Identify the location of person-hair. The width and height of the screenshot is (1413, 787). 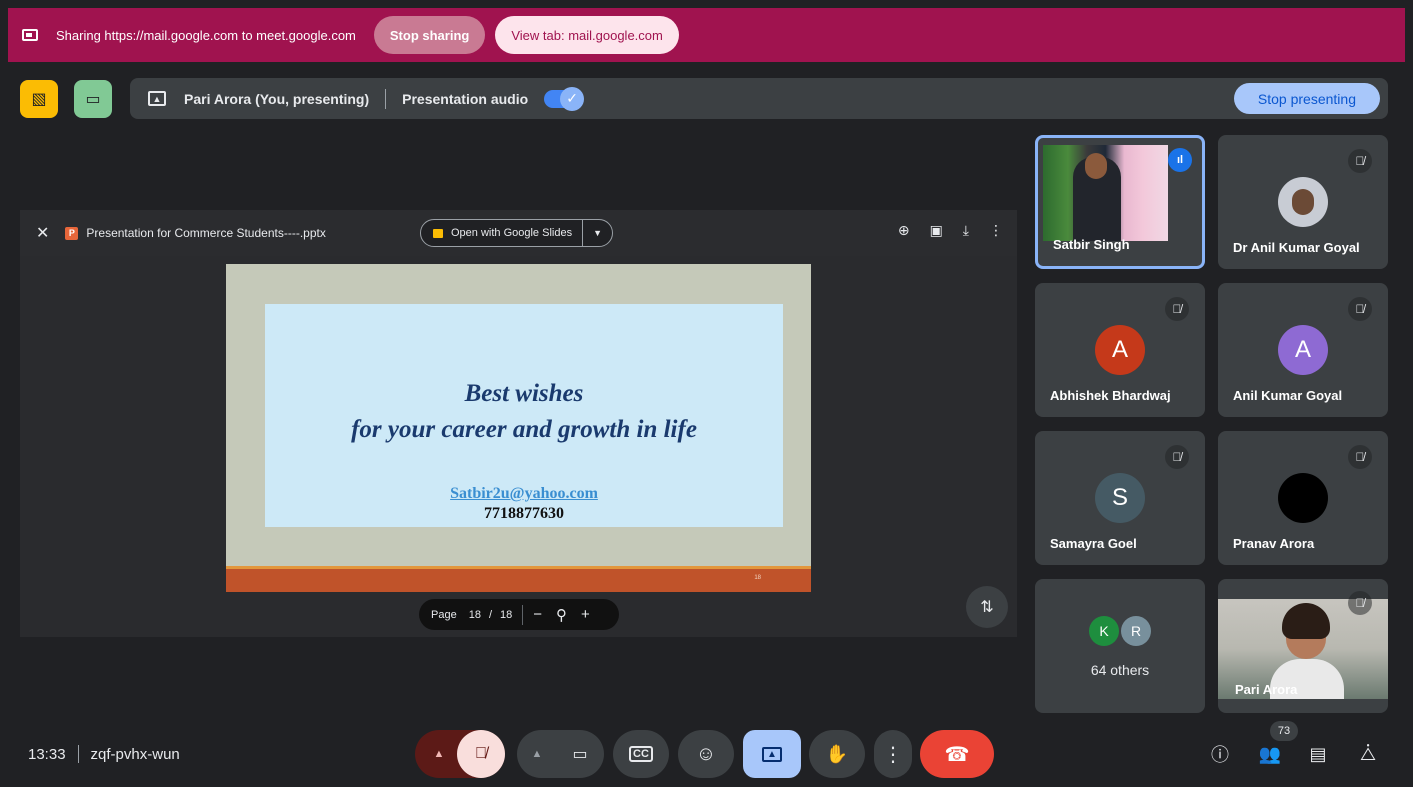
(1306, 621).